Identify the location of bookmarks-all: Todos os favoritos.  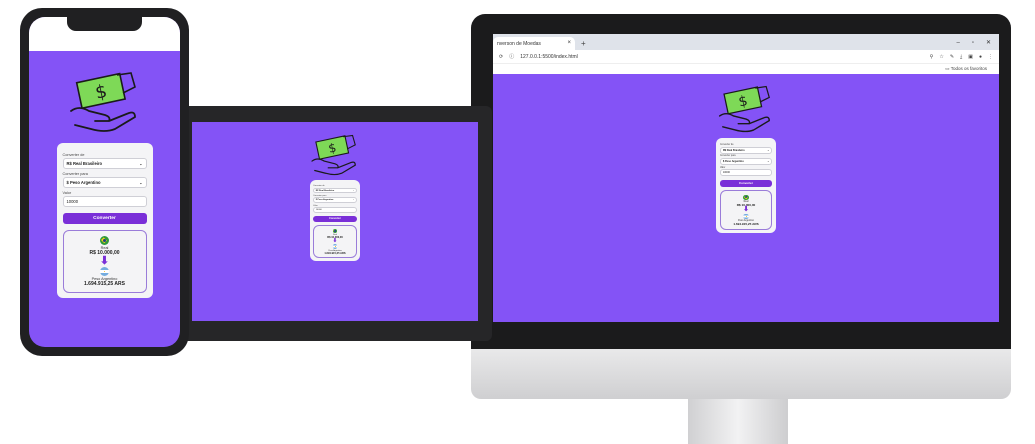
(969, 68).